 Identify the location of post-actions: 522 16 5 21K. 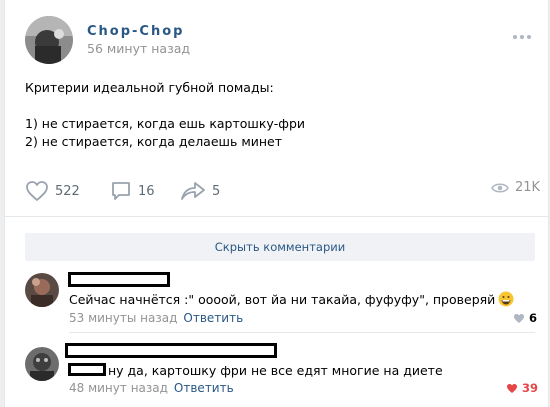
(282, 191).